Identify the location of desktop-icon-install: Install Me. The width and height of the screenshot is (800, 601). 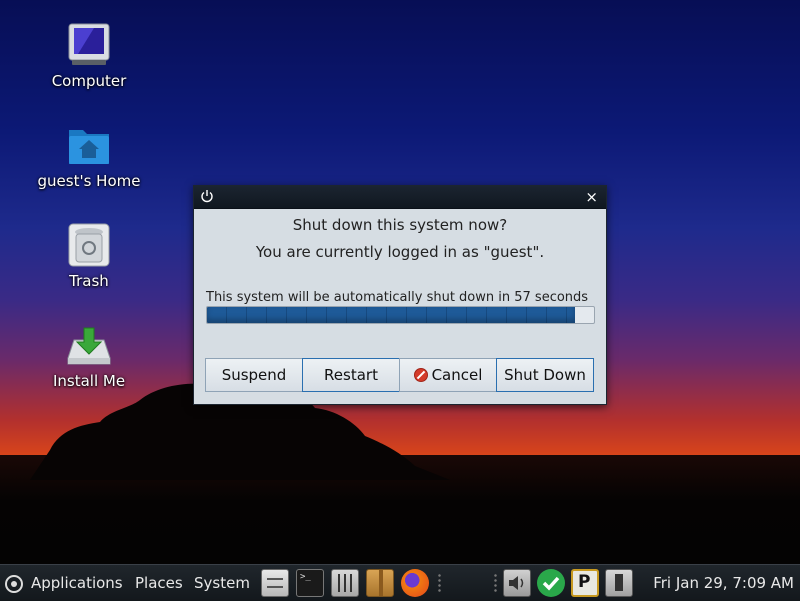
(89, 356).